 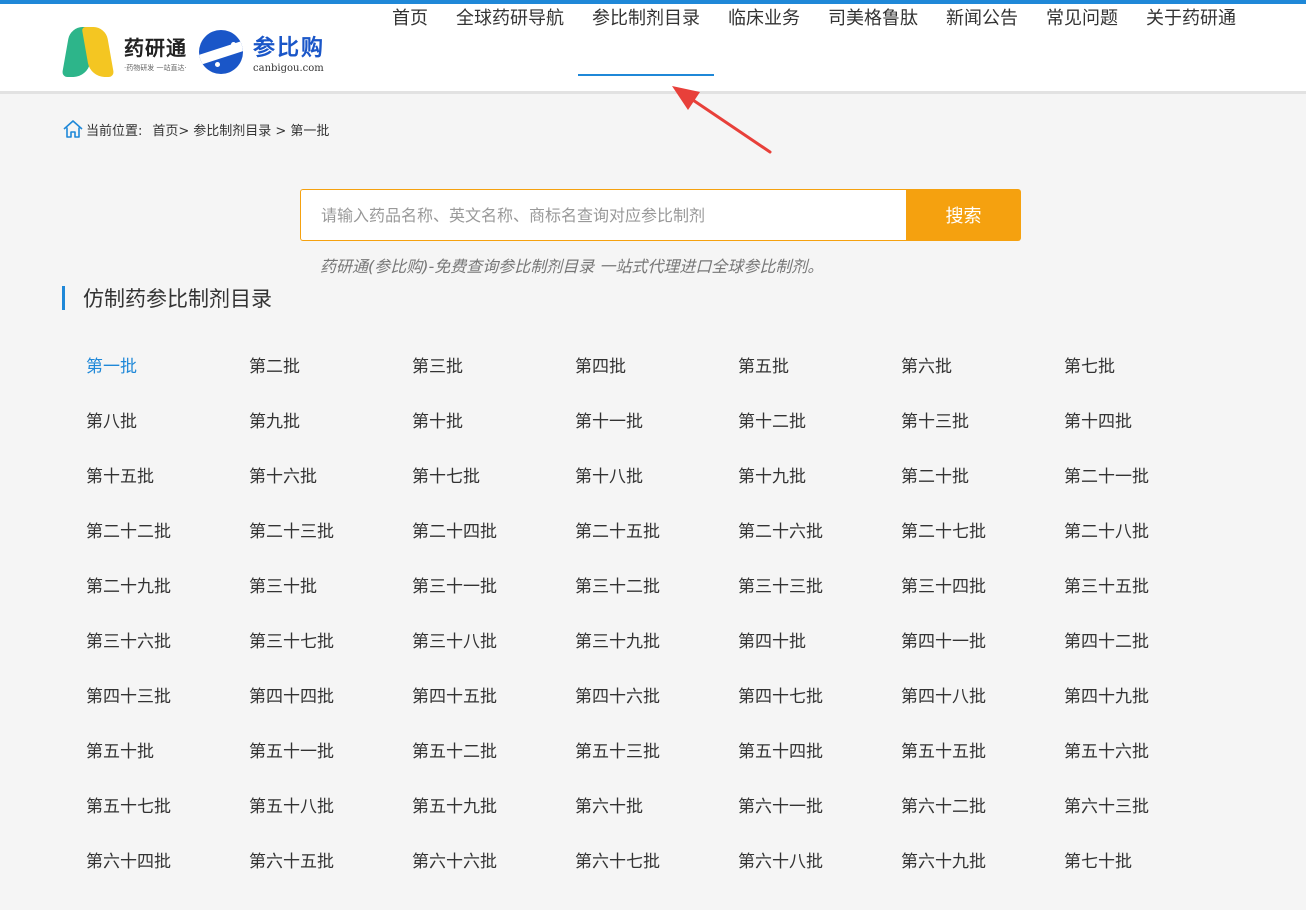 I want to click on search-input, so click(x=603, y=215).